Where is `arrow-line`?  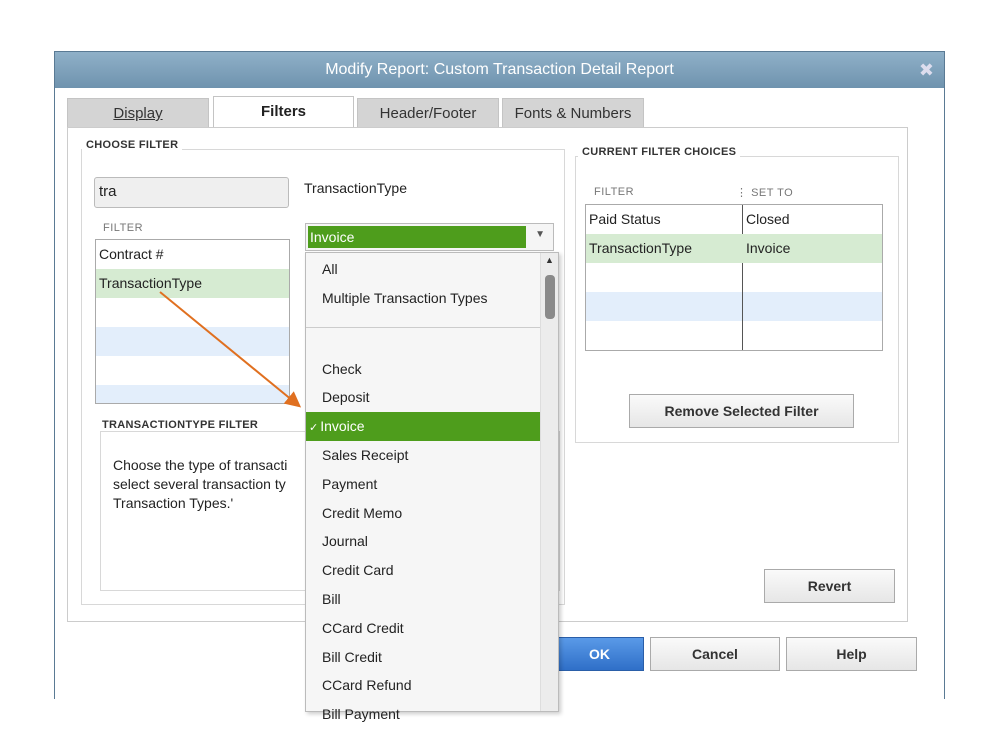
arrow-line is located at coordinates (230, 349).